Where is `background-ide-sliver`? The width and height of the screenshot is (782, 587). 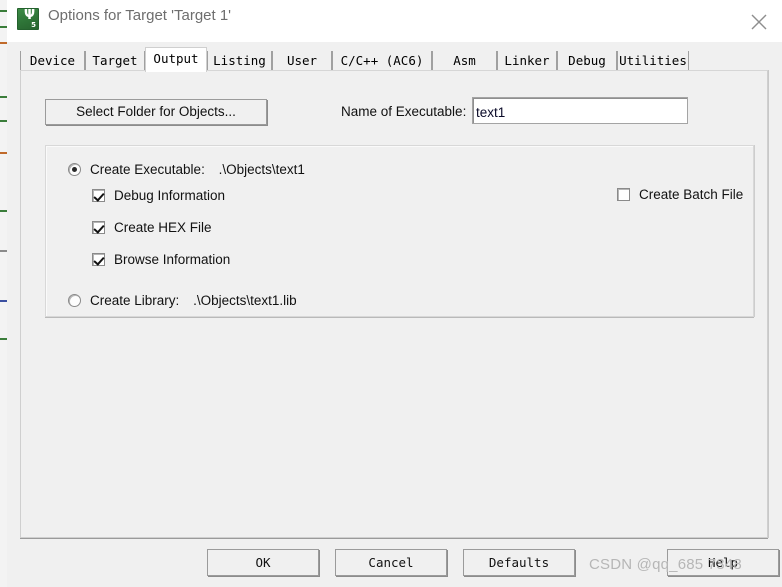
background-ide-sliver is located at coordinates (3, 293).